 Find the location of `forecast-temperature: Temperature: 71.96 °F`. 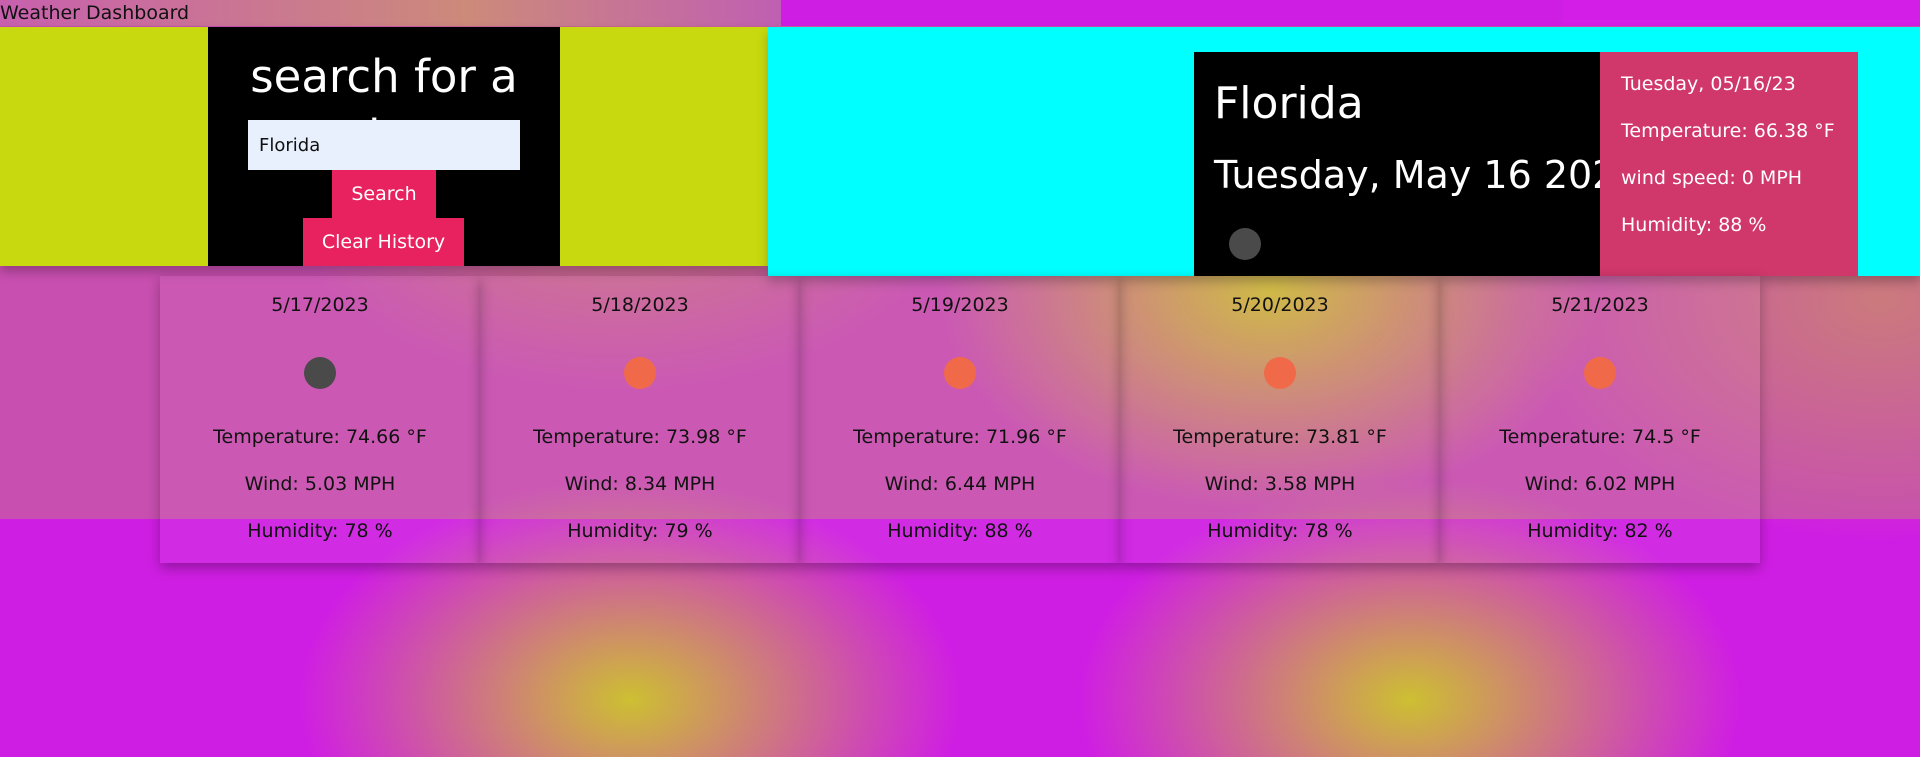

forecast-temperature: Temperature: 71.96 °F is located at coordinates (960, 437).